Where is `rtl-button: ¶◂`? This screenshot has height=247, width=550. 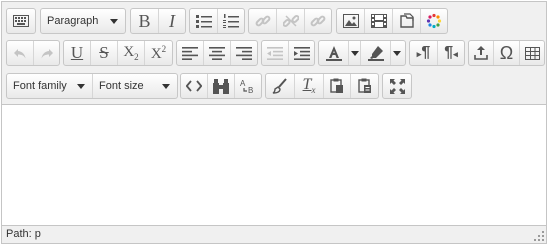
rtl-button: ¶◂ is located at coordinates (451, 53).